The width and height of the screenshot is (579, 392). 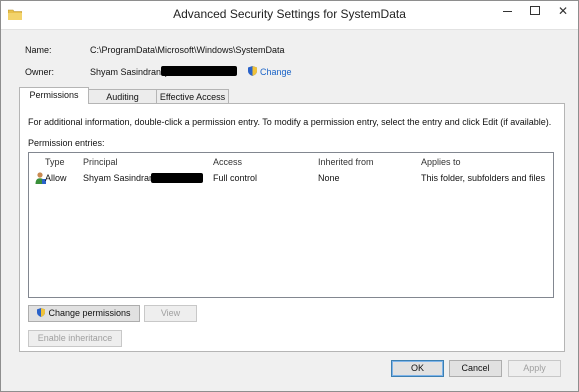 What do you see at coordinates (55, 162) in the screenshot?
I see `column-header-type: Type` at bounding box center [55, 162].